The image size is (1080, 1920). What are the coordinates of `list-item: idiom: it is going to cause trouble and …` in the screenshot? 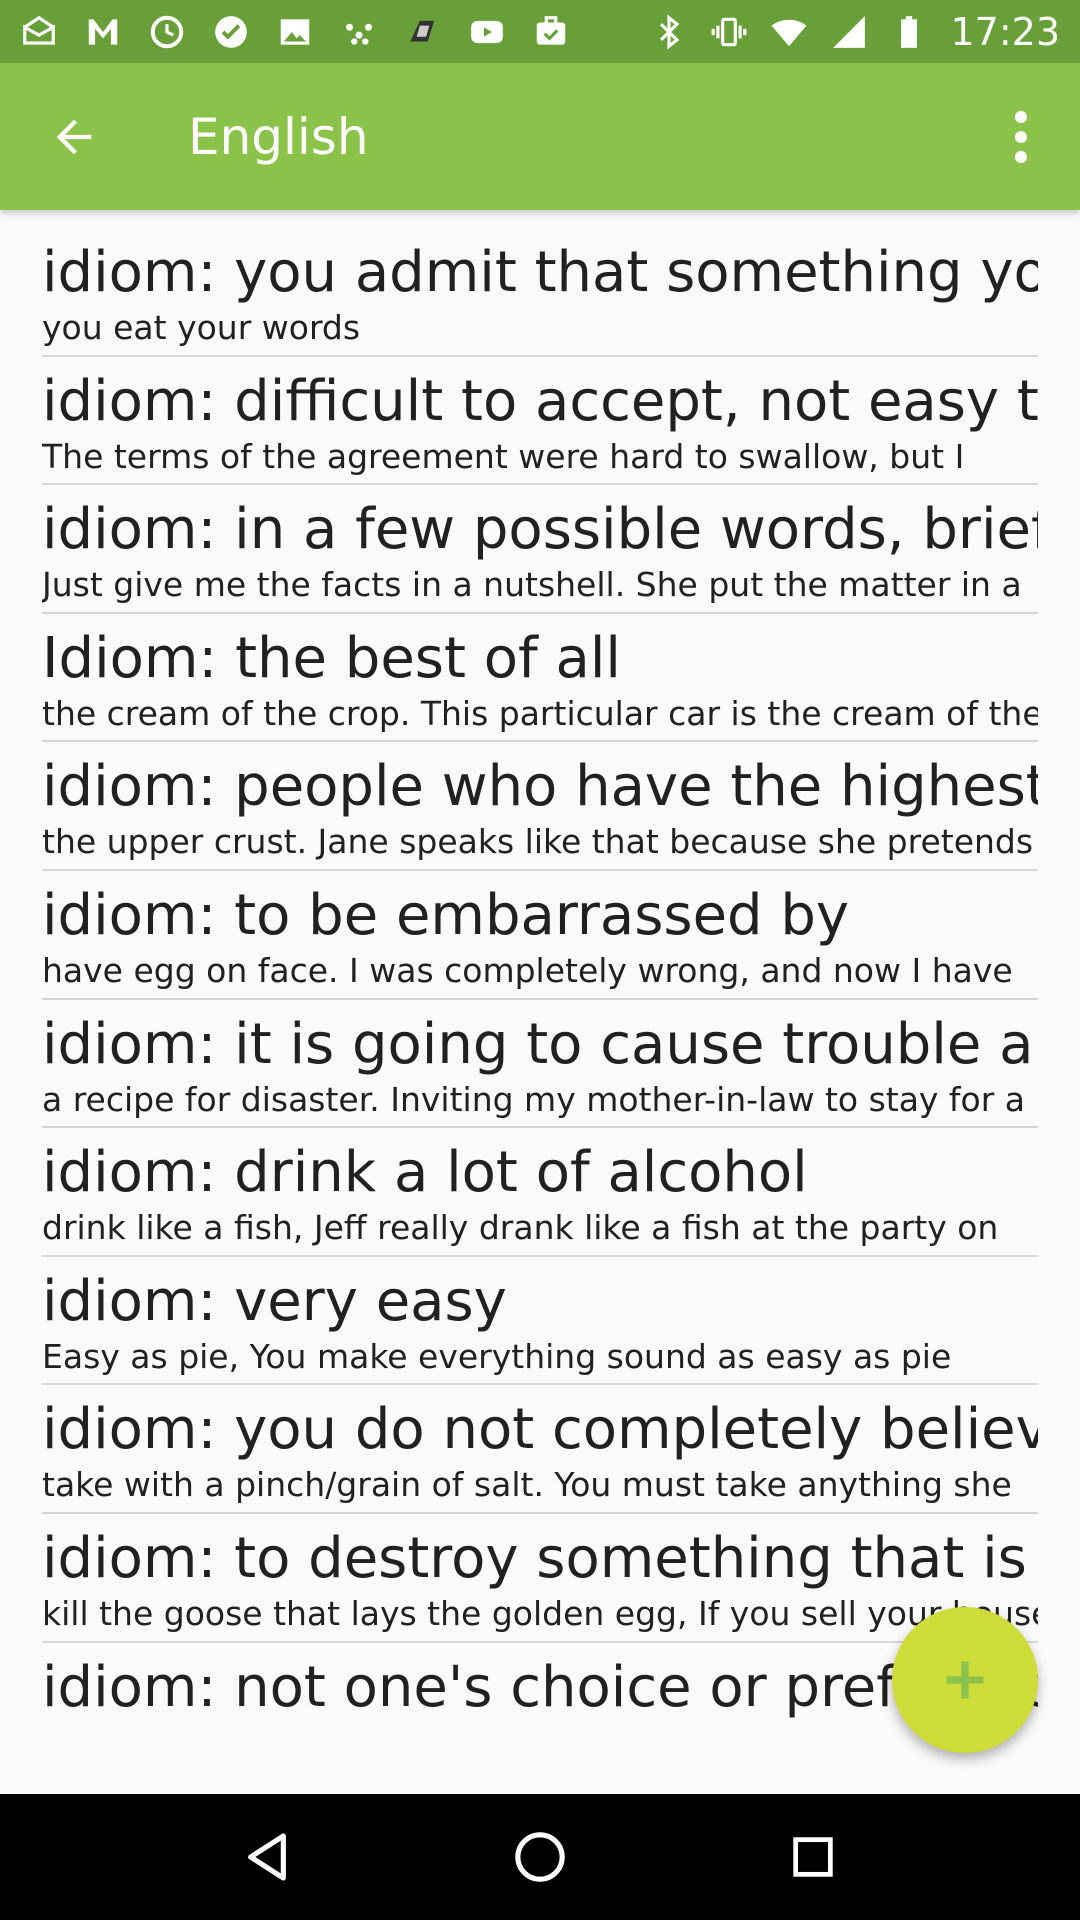 It's located at (540, 1064).